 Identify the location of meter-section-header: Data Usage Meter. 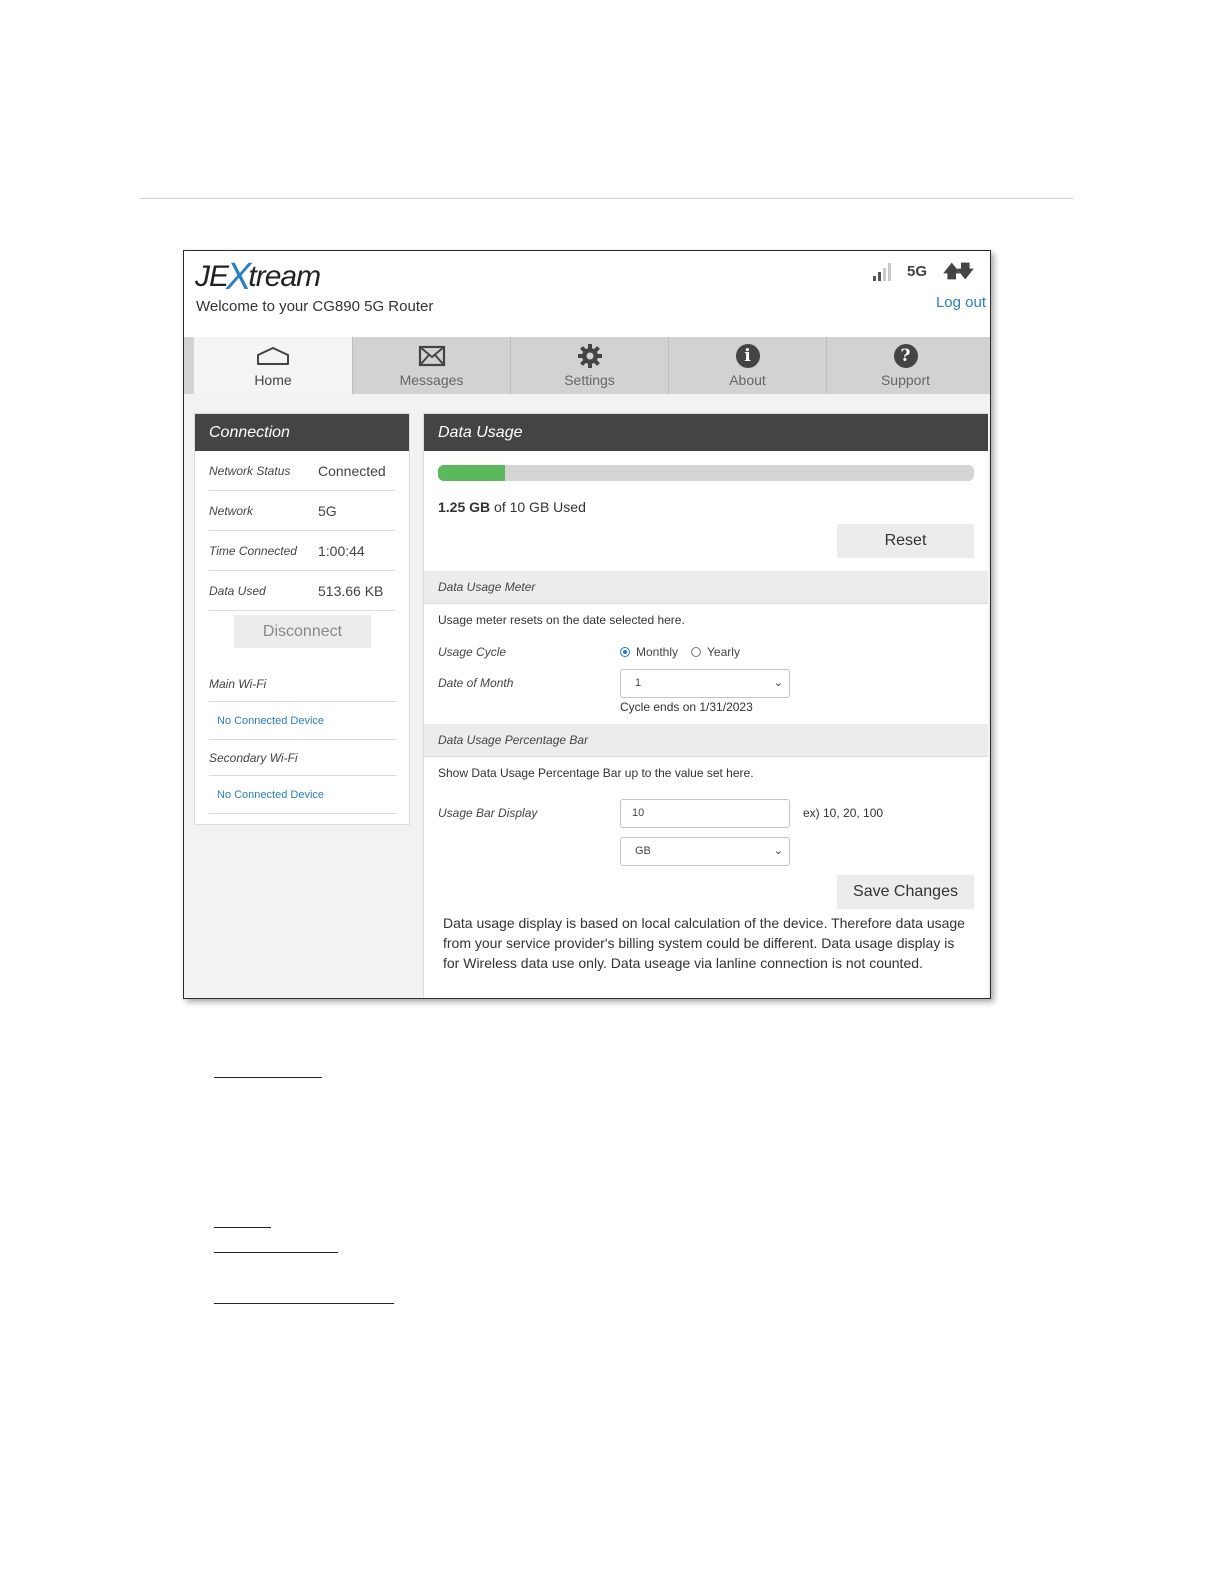
(706, 587).